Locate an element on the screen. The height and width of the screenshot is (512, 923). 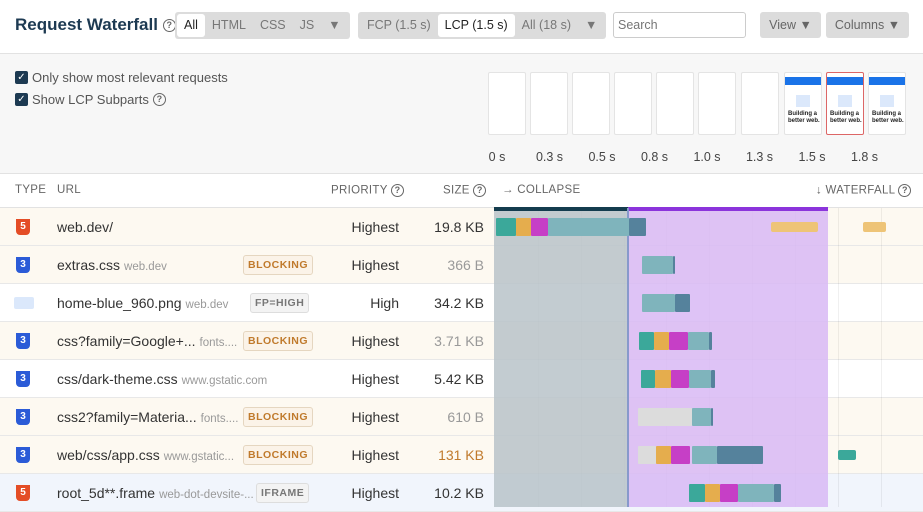
col-priority: PRIORITY ? is located at coordinates (368, 190).